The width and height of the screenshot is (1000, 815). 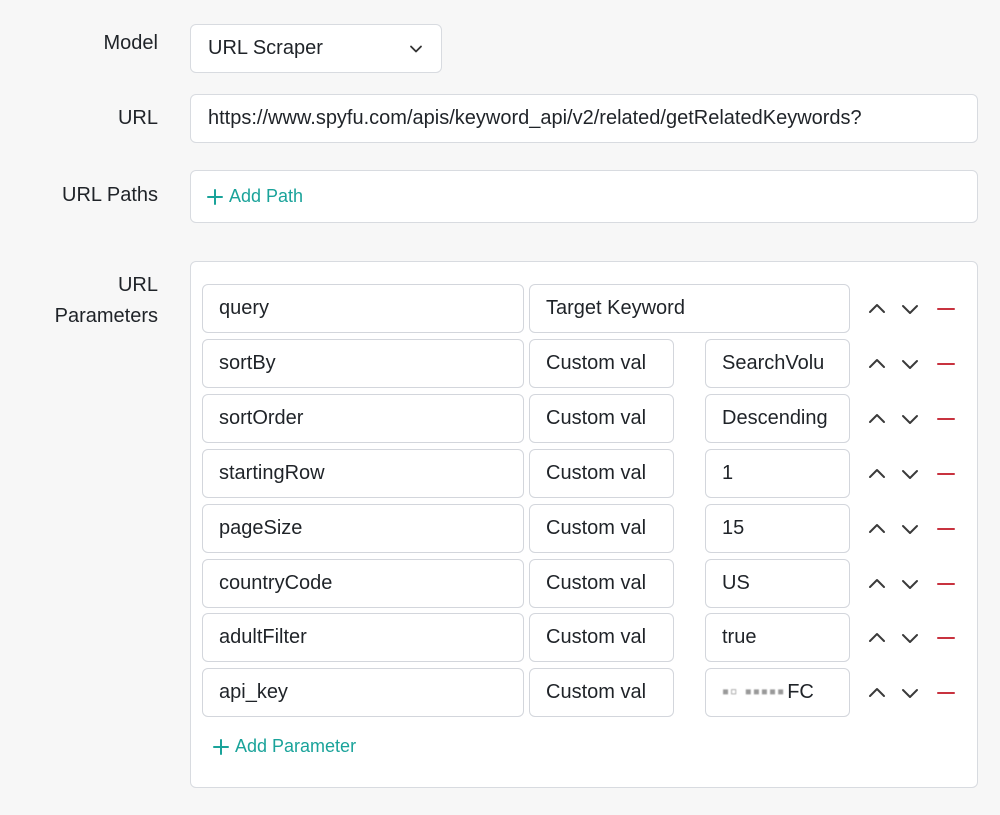 I want to click on parameter-name-input: sortBy, so click(x=363, y=363).